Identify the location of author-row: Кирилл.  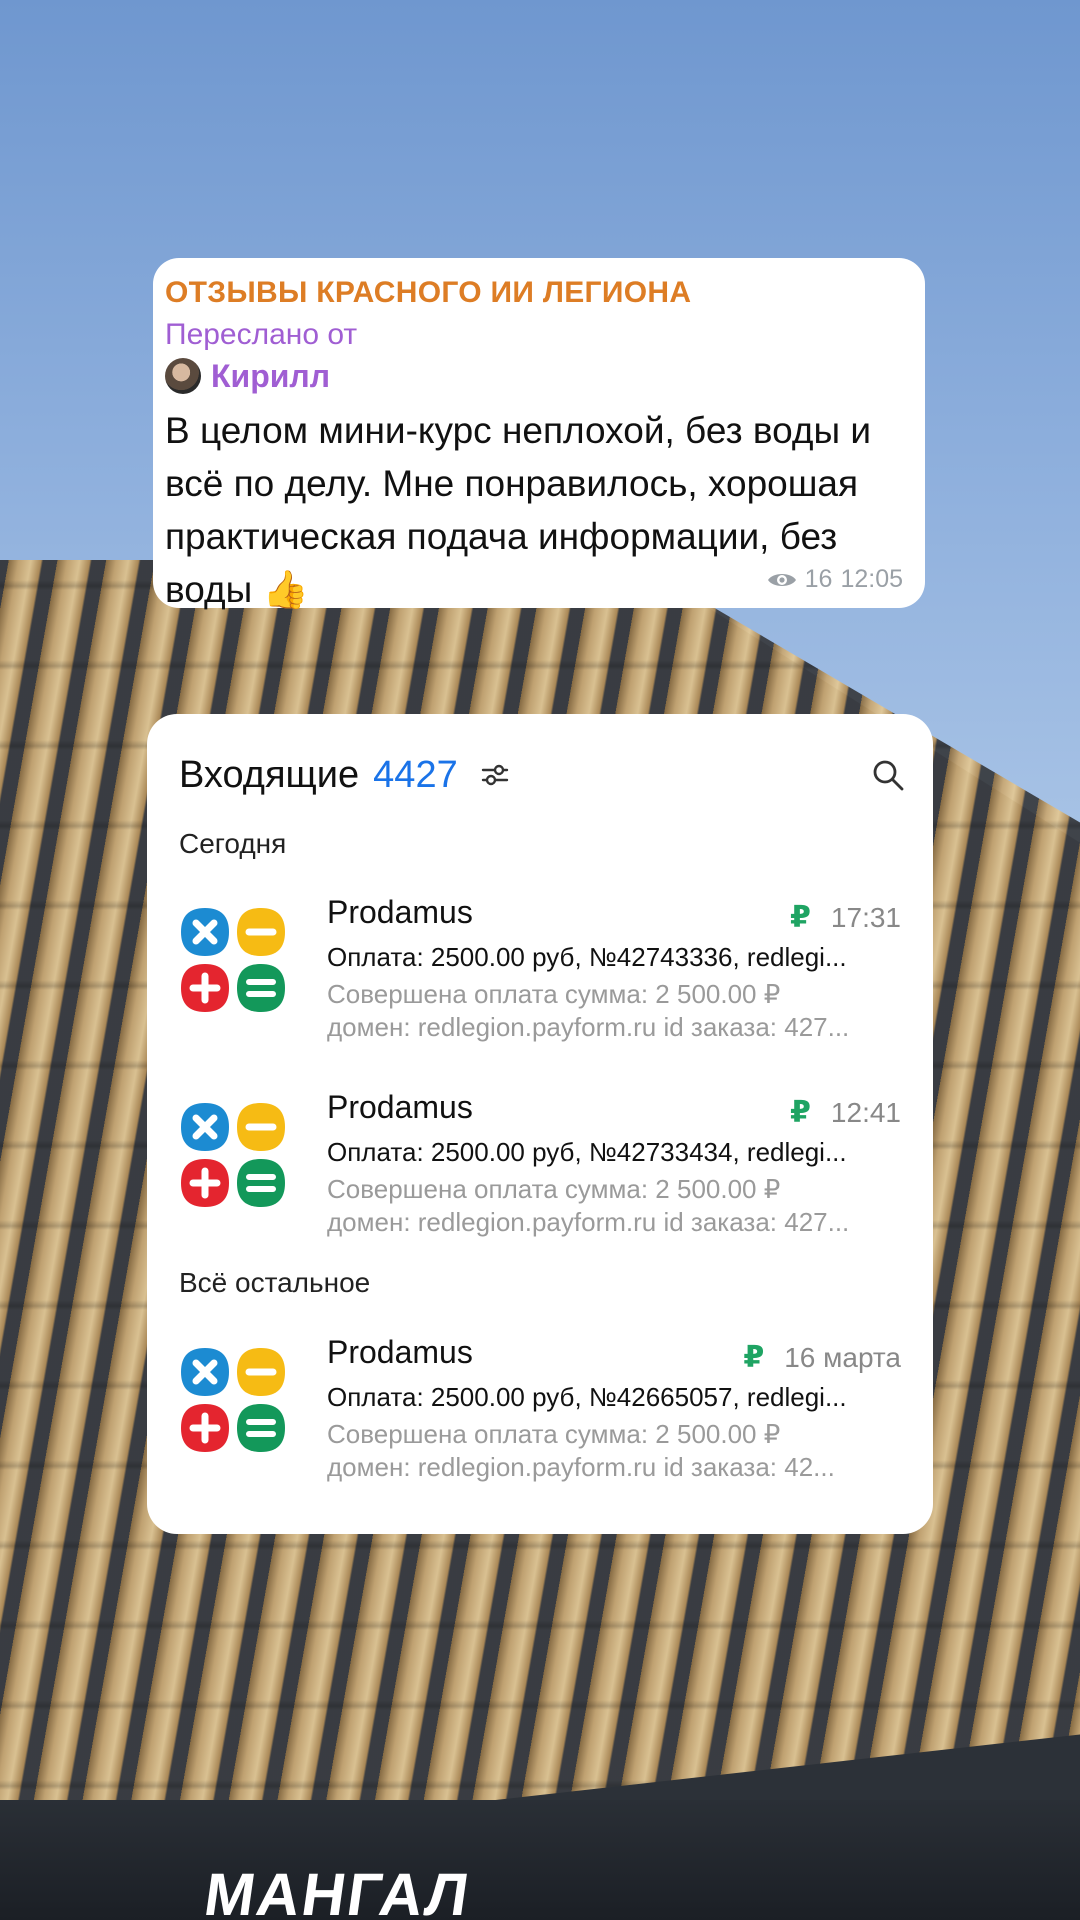
(540, 376).